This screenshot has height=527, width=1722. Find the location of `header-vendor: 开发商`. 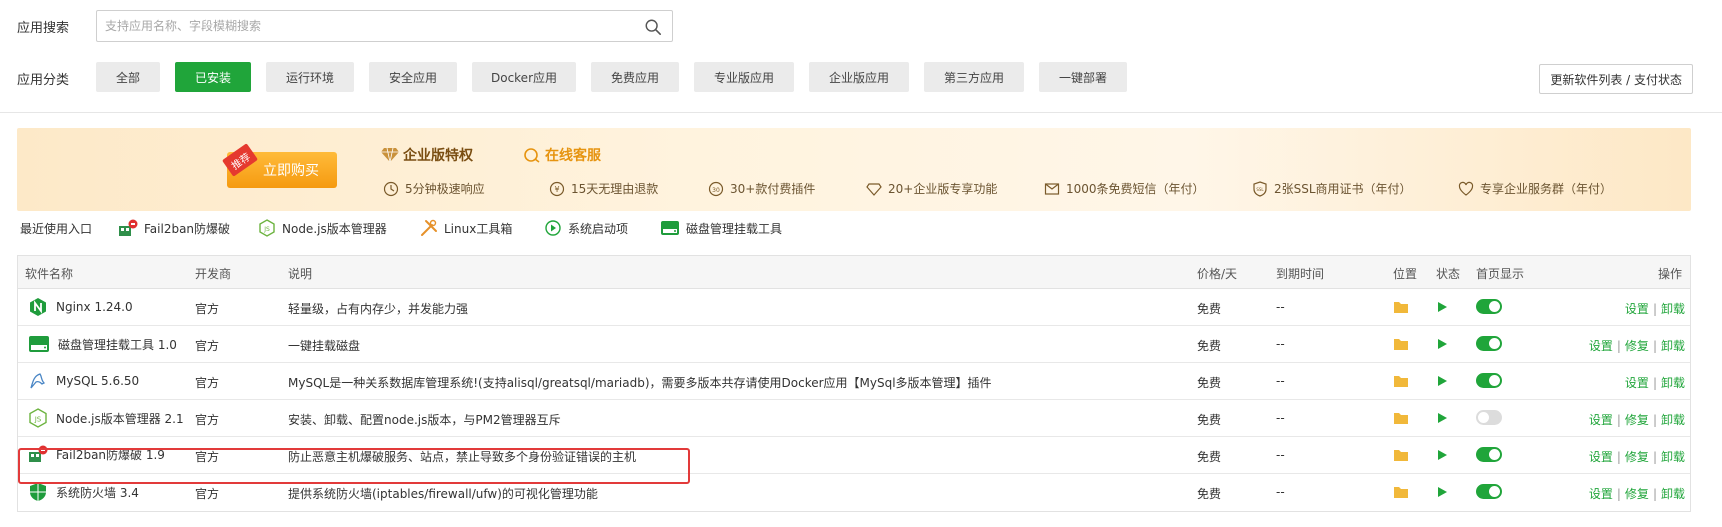

header-vendor: 开发商 is located at coordinates (213, 274).